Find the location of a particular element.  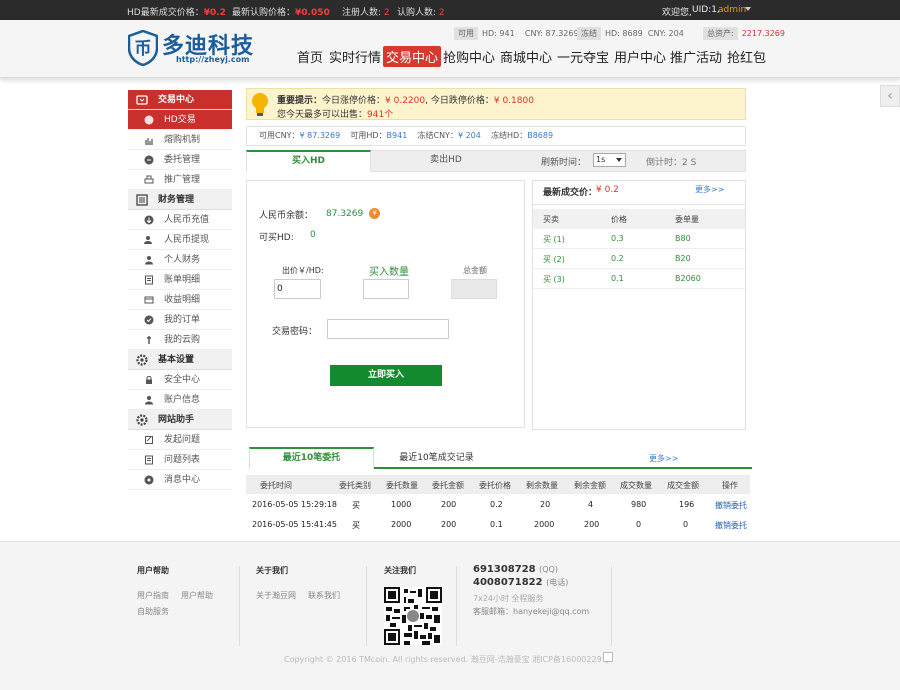

tab-buy-hd: 买入HD is located at coordinates (308, 161).